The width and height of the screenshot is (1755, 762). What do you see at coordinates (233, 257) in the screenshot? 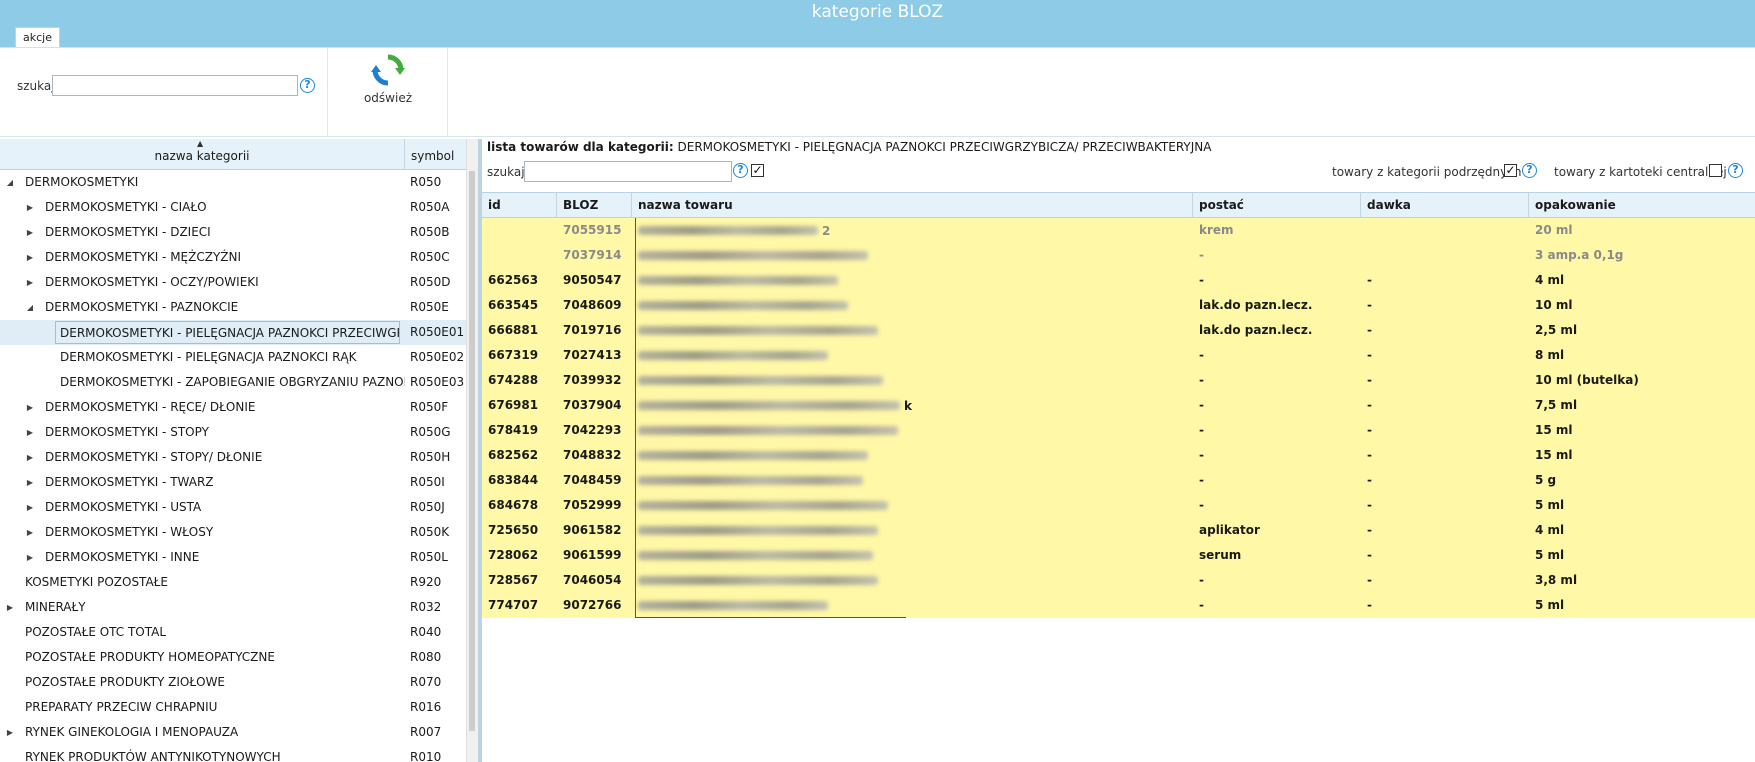
I see `tree-row: ▶ DERMOKOSMETYKI - MĘŻCZYŹNI R050C` at bounding box center [233, 257].